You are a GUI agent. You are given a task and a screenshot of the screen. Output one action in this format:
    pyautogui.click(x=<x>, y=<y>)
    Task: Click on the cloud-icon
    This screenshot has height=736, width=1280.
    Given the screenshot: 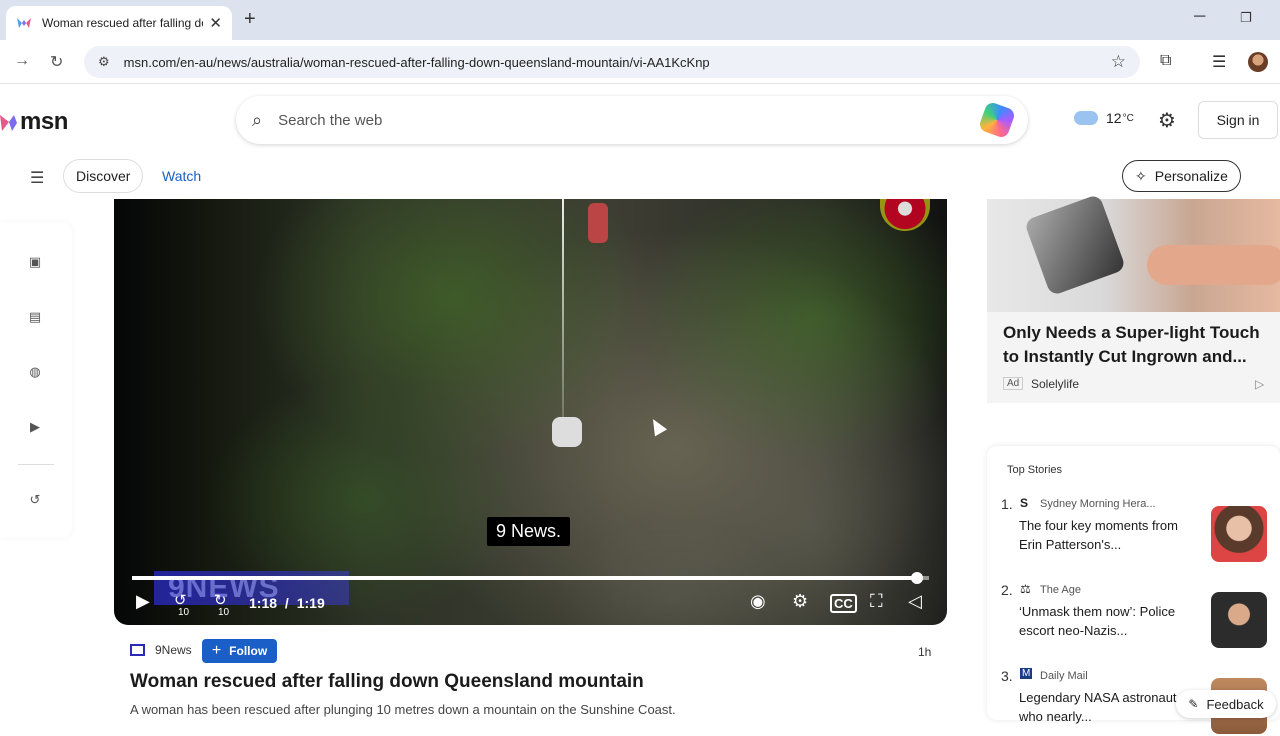 What is the action you would take?
    pyautogui.click(x=1086, y=118)
    